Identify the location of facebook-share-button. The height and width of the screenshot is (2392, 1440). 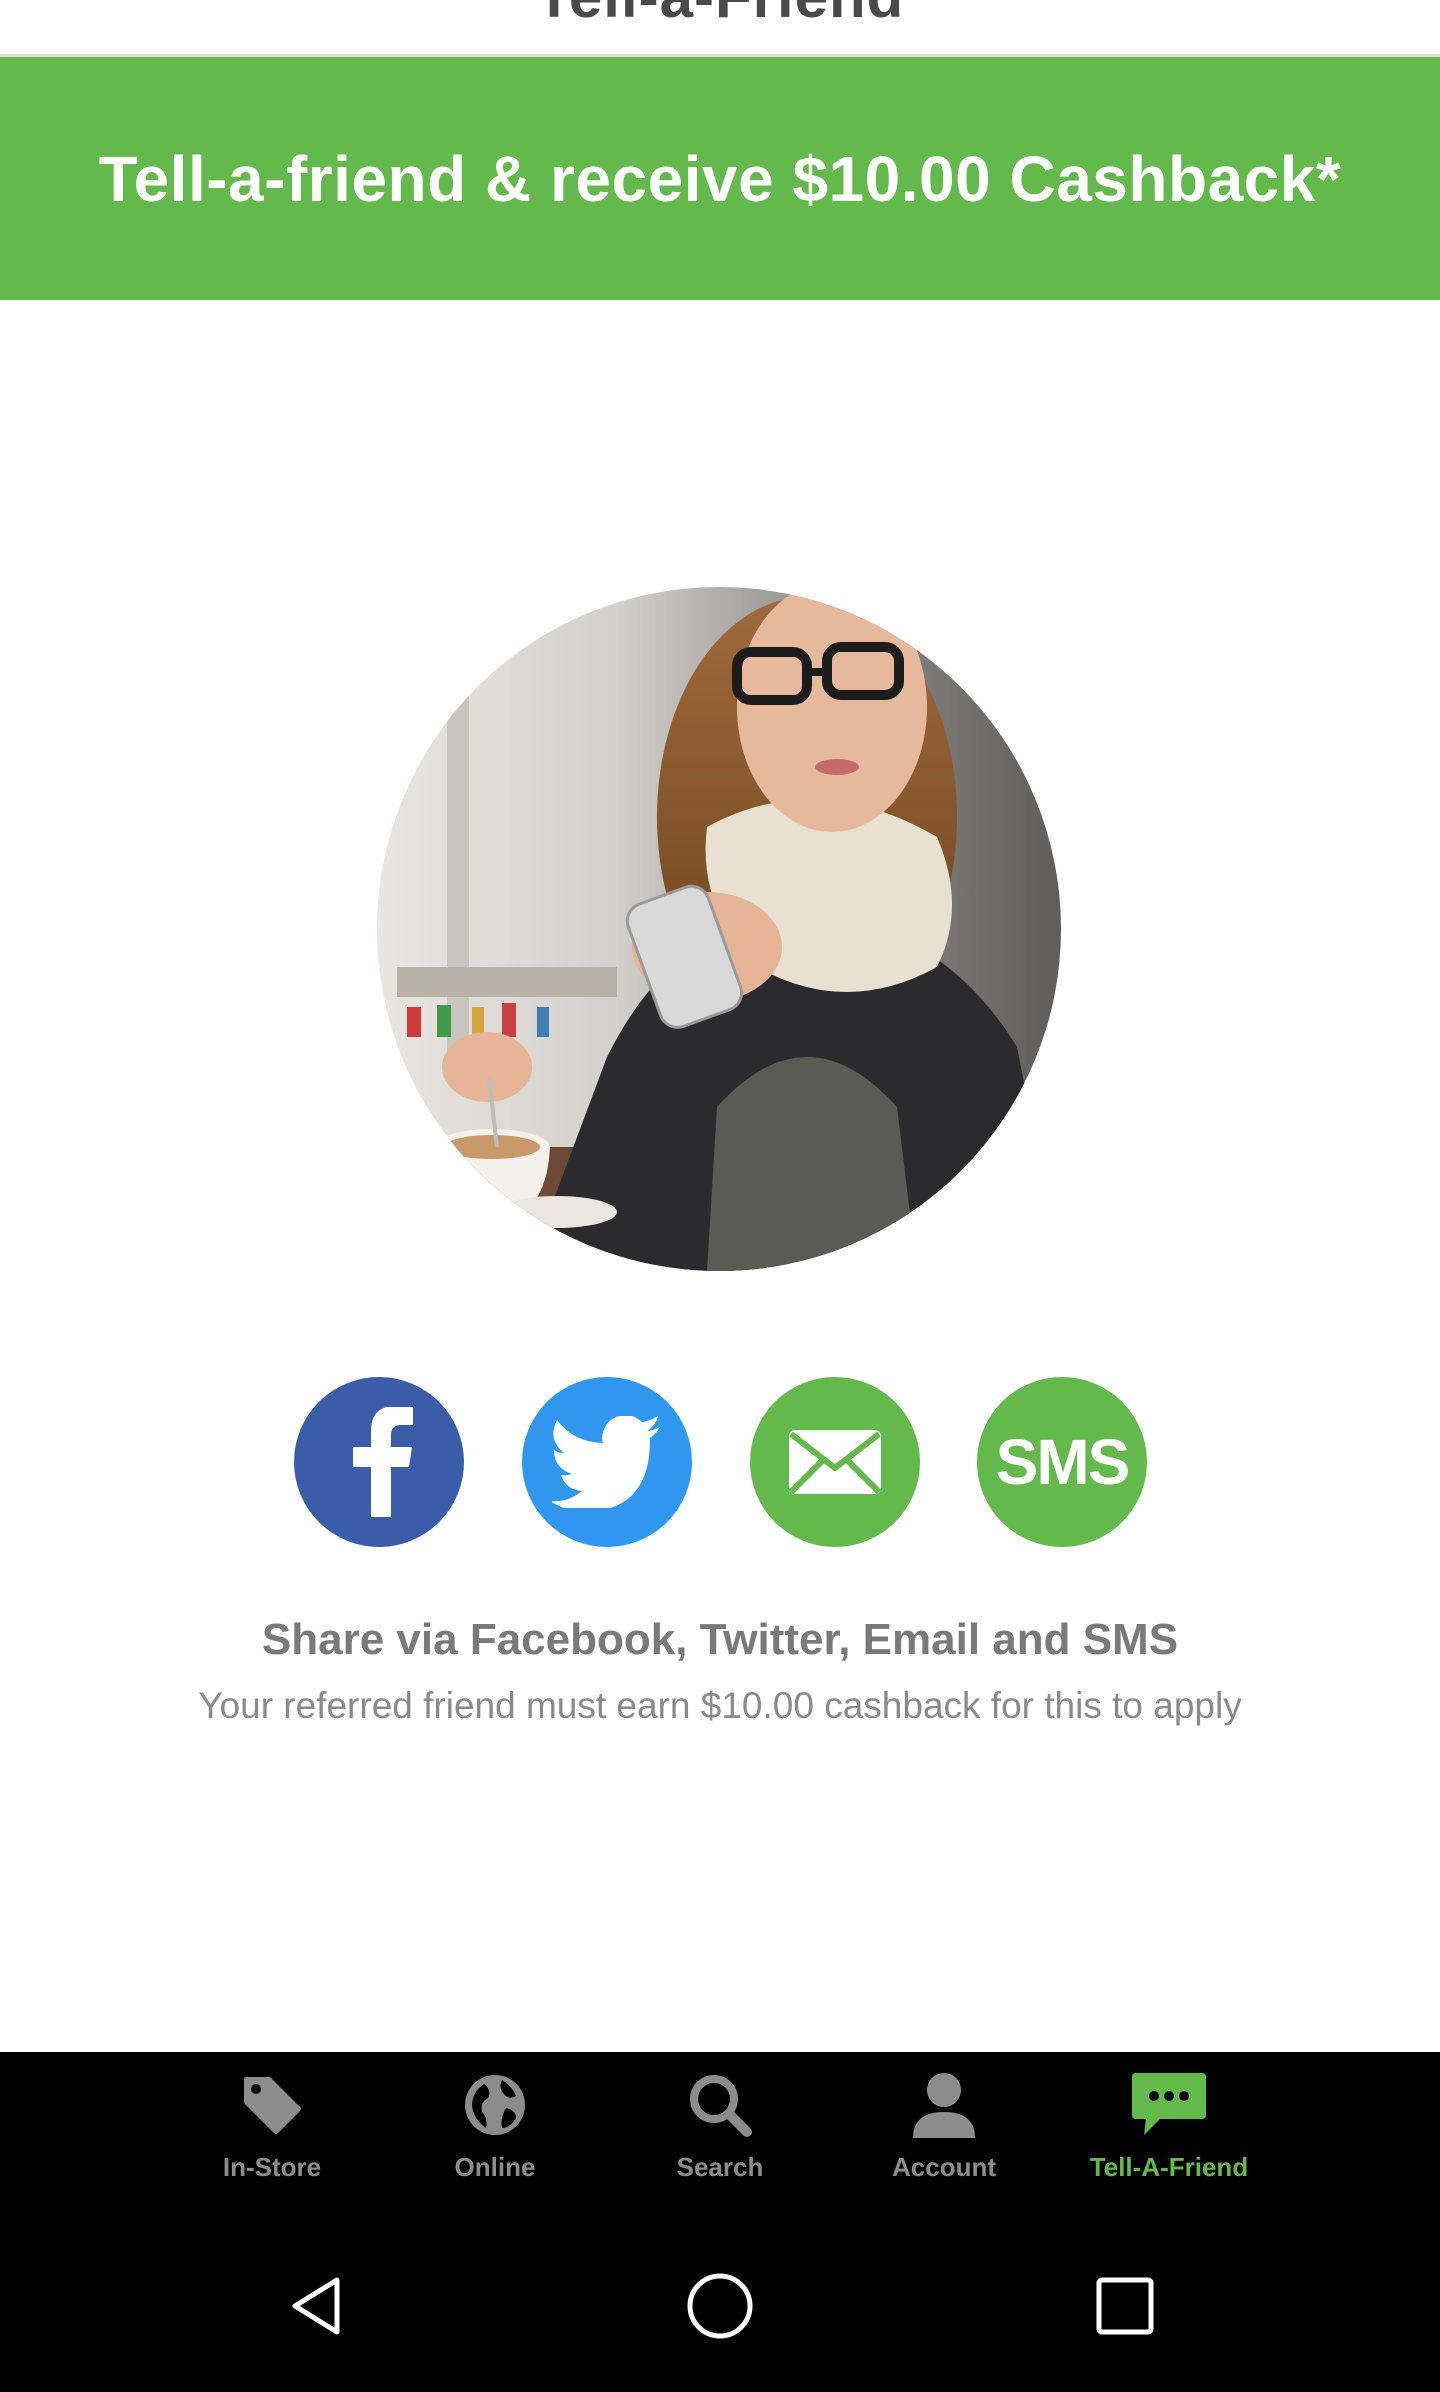
(379, 1462).